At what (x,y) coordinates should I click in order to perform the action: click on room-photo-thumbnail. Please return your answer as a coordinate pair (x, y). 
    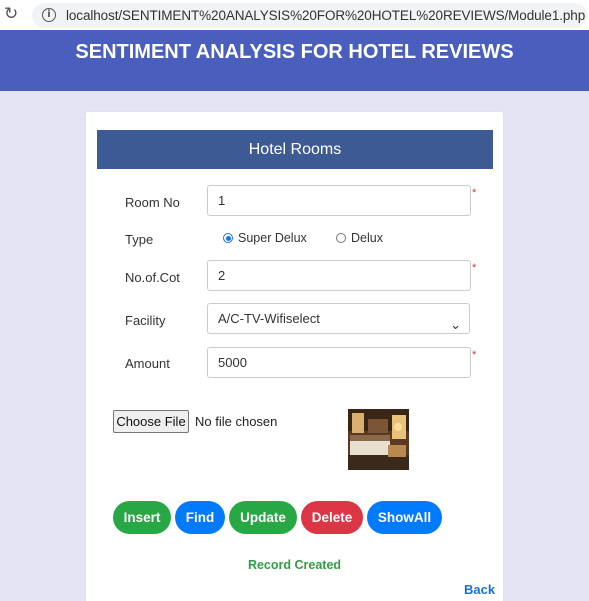
    Looking at the image, I should click on (378, 439).